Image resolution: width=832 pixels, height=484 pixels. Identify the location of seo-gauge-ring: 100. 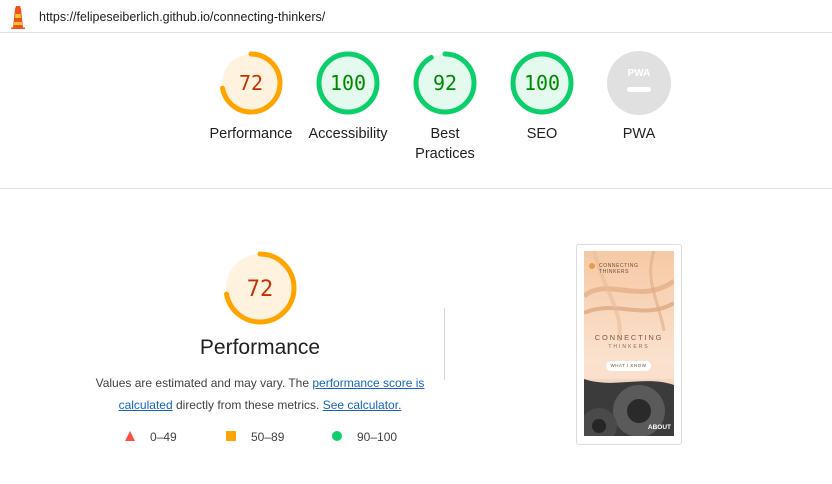
(542, 83).